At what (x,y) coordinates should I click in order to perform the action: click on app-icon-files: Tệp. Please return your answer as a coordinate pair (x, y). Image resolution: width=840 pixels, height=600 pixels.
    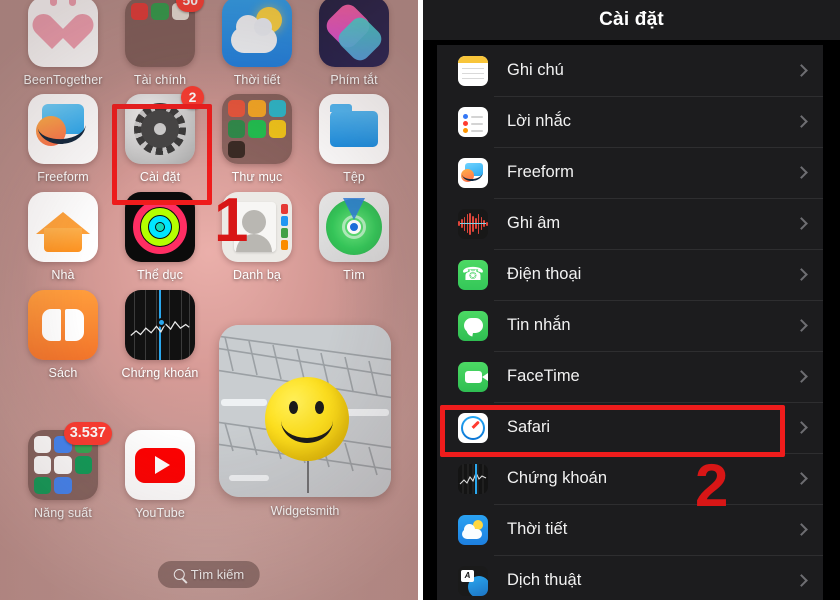
    Looking at the image, I should click on (354, 139).